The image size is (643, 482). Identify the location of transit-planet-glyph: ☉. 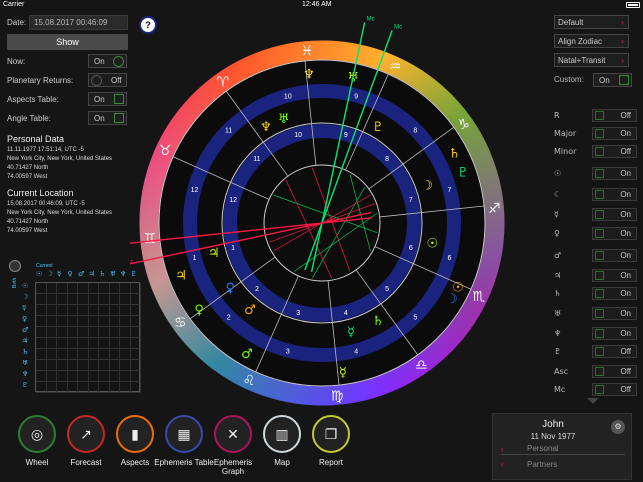
(458, 287).